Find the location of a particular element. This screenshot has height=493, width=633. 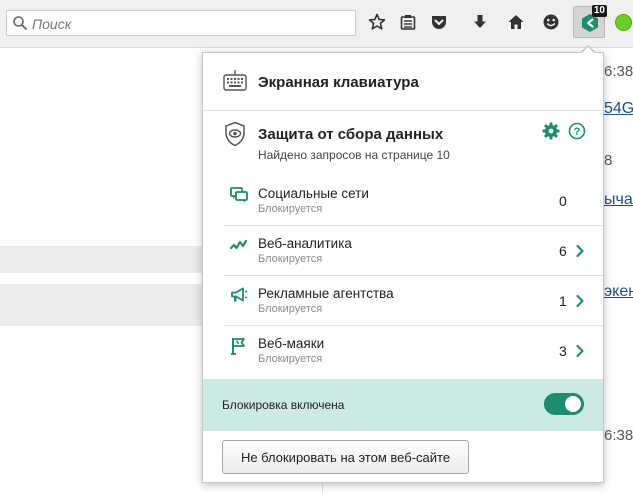

category-count: 0 is located at coordinates (563, 201).